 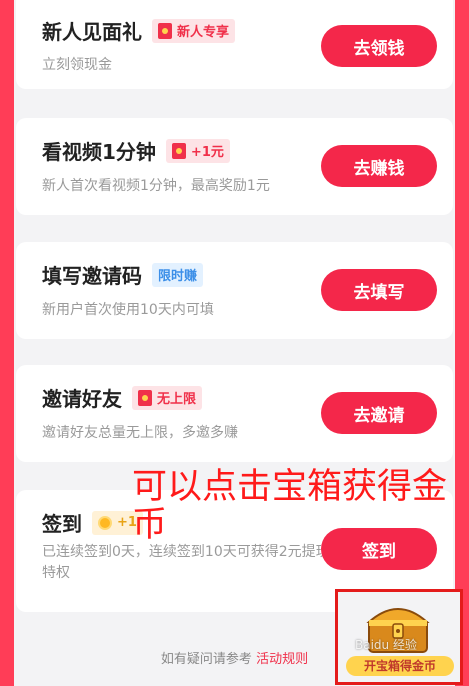 What do you see at coordinates (203, 32) in the screenshot?
I see `badge-label: 新人专享` at bounding box center [203, 32].